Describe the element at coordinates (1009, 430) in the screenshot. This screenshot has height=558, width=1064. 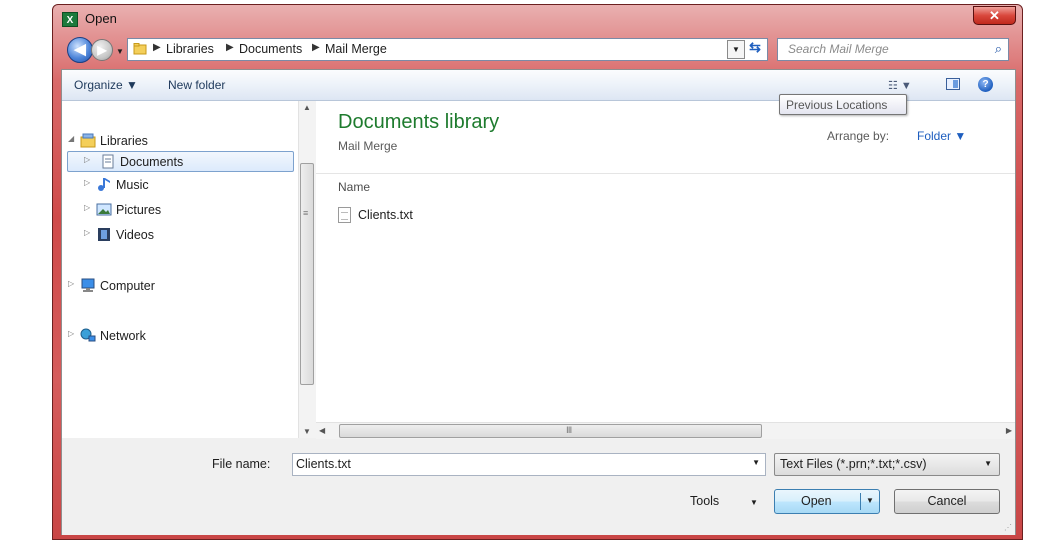
I see `scroll-right-icon: ▶` at that location.